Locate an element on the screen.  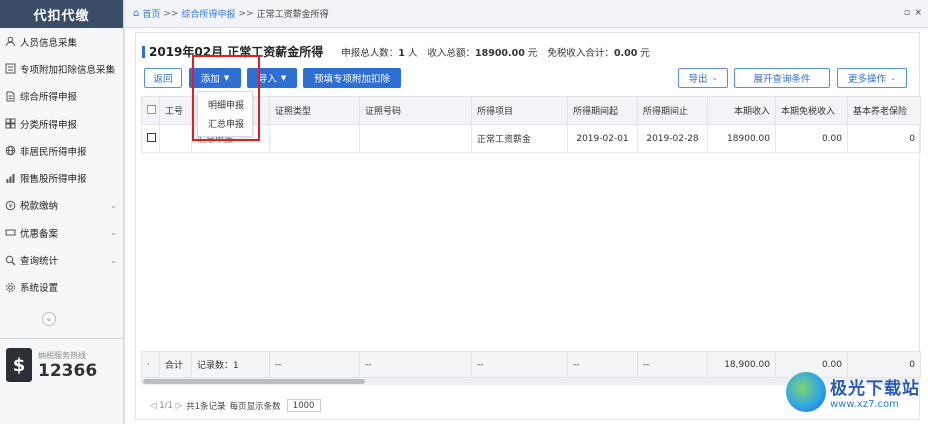
sidebar-item-label: 人员信息采集 is located at coordinates (49, 43).